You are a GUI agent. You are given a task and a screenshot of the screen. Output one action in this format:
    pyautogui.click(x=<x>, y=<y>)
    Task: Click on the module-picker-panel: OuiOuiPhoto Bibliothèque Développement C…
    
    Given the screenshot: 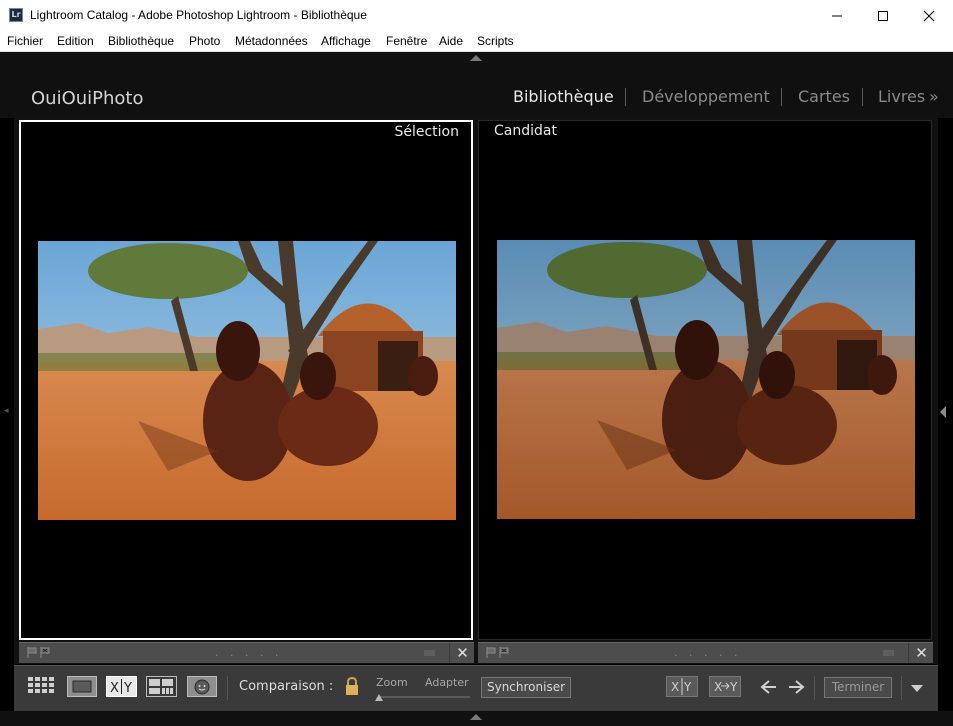 What is the action you would take?
    pyautogui.click(x=476, y=85)
    